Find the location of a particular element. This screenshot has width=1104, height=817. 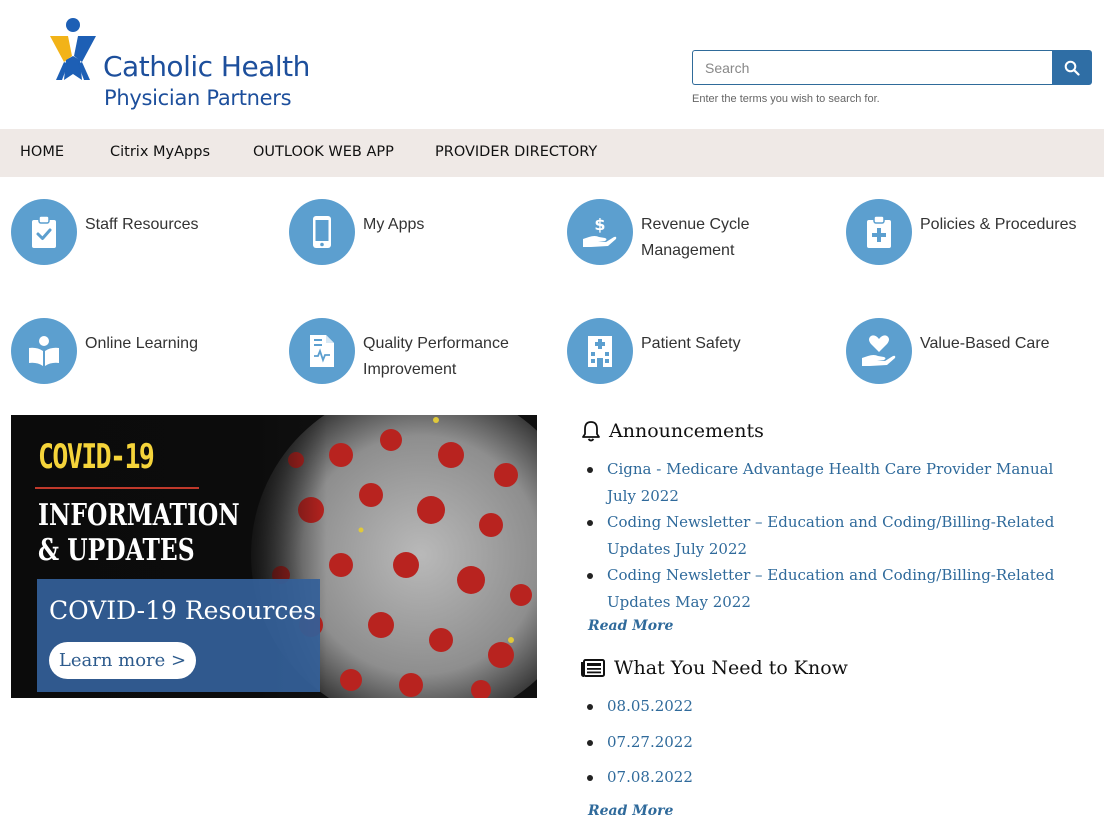

list-item: 08.05.2022 is located at coordinates (731, 706).